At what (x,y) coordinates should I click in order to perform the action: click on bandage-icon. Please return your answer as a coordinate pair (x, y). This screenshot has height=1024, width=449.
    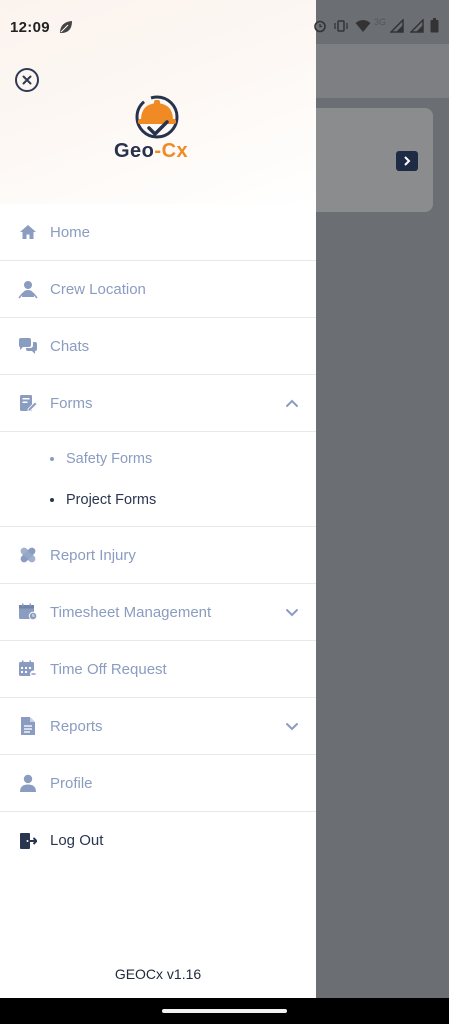
    Looking at the image, I should click on (28, 555).